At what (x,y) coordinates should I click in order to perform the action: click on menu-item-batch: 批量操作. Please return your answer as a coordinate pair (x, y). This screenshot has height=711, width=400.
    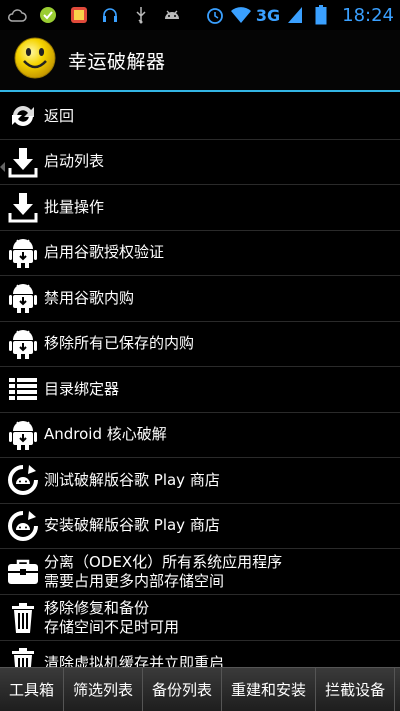
    Looking at the image, I should click on (200, 208).